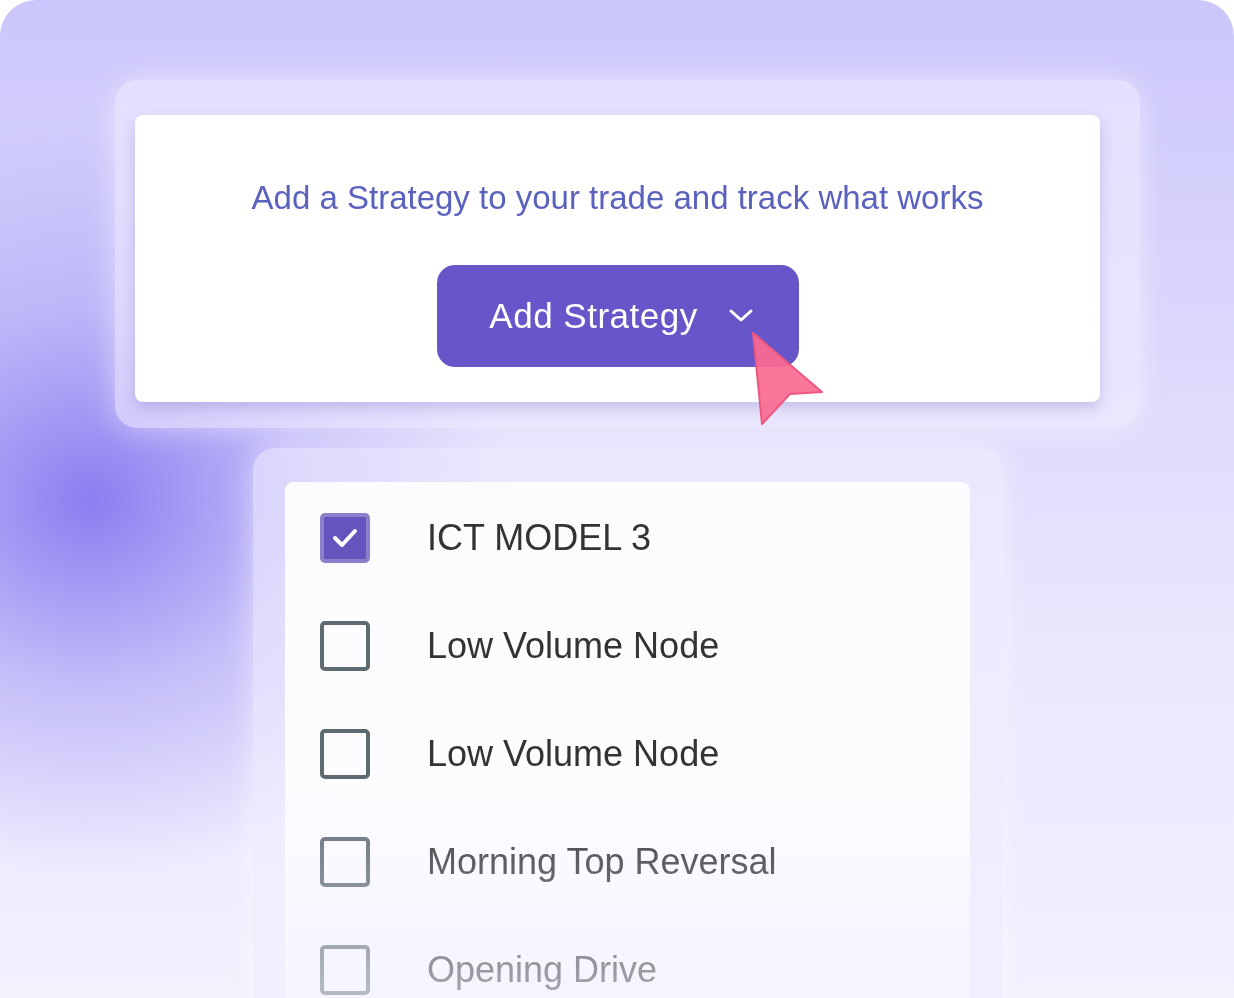 The width and height of the screenshot is (1234, 998). Describe the element at coordinates (788, 378) in the screenshot. I see `pointer-cursor-icon` at that location.